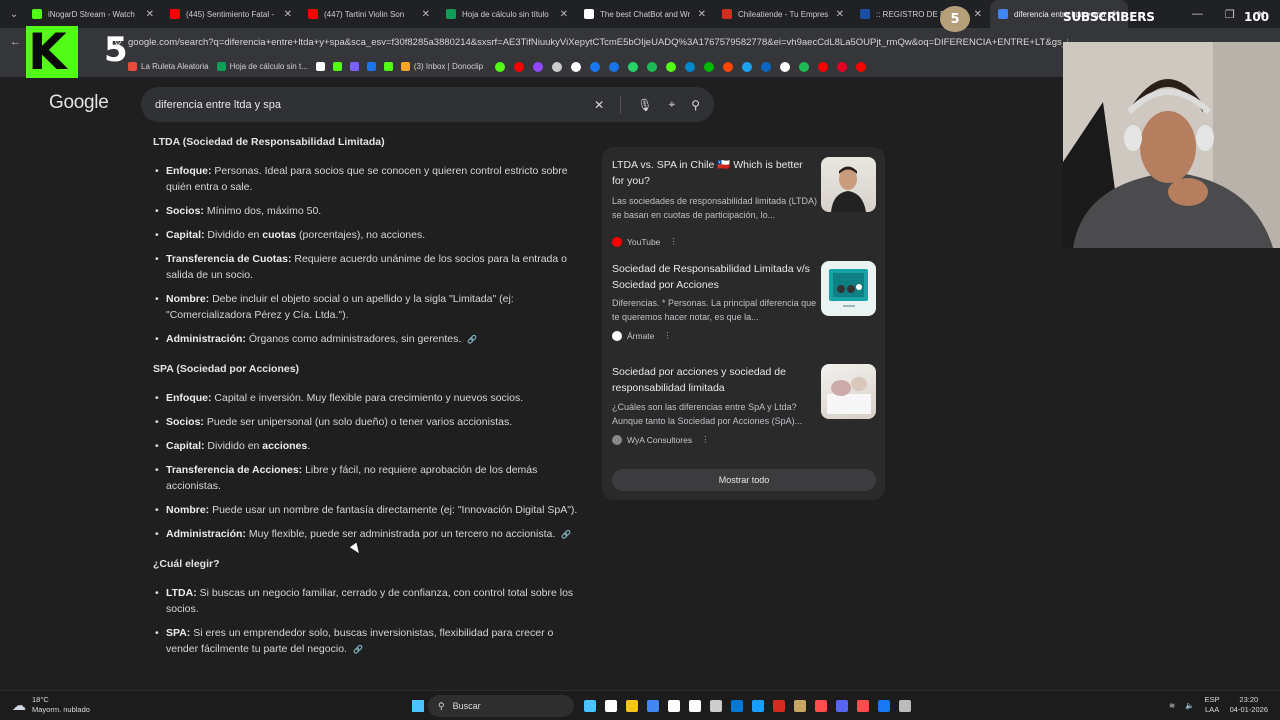 The image size is (1280, 720). I want to click on windows-start-icon, so click(418, 706).